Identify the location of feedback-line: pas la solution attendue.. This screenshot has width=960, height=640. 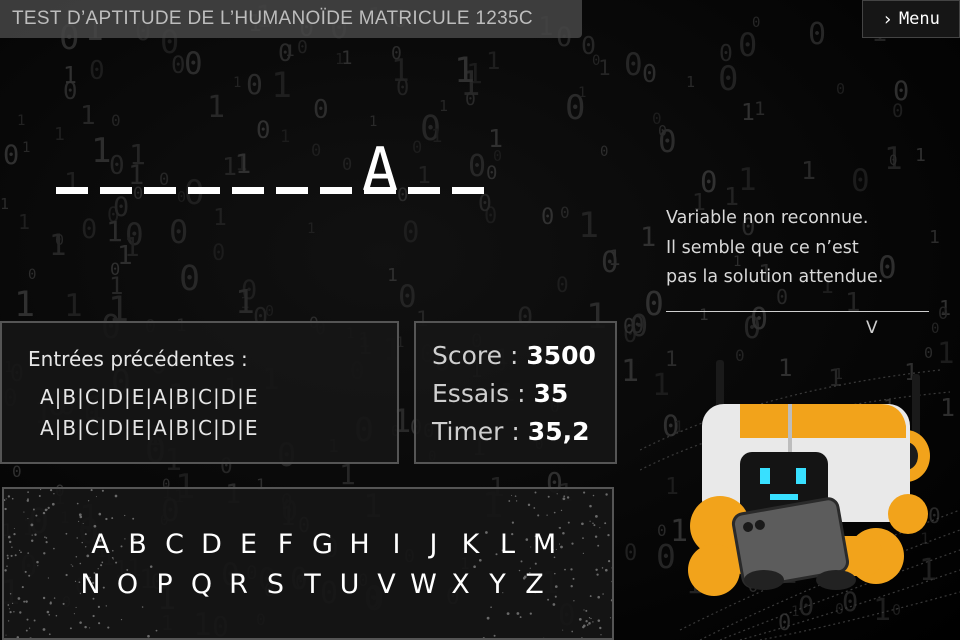
(775, 277).